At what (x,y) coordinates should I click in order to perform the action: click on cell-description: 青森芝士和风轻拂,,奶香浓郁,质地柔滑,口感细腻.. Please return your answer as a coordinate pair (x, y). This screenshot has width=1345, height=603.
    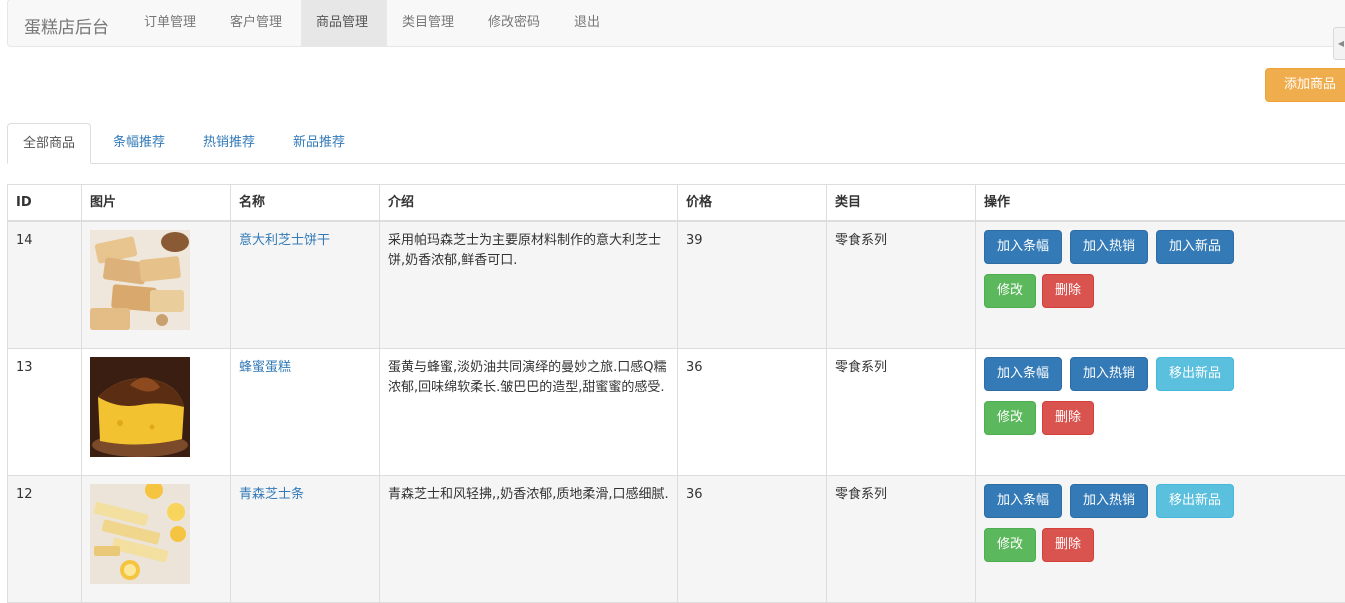
    Looking at the image, I should click on (528, 539).